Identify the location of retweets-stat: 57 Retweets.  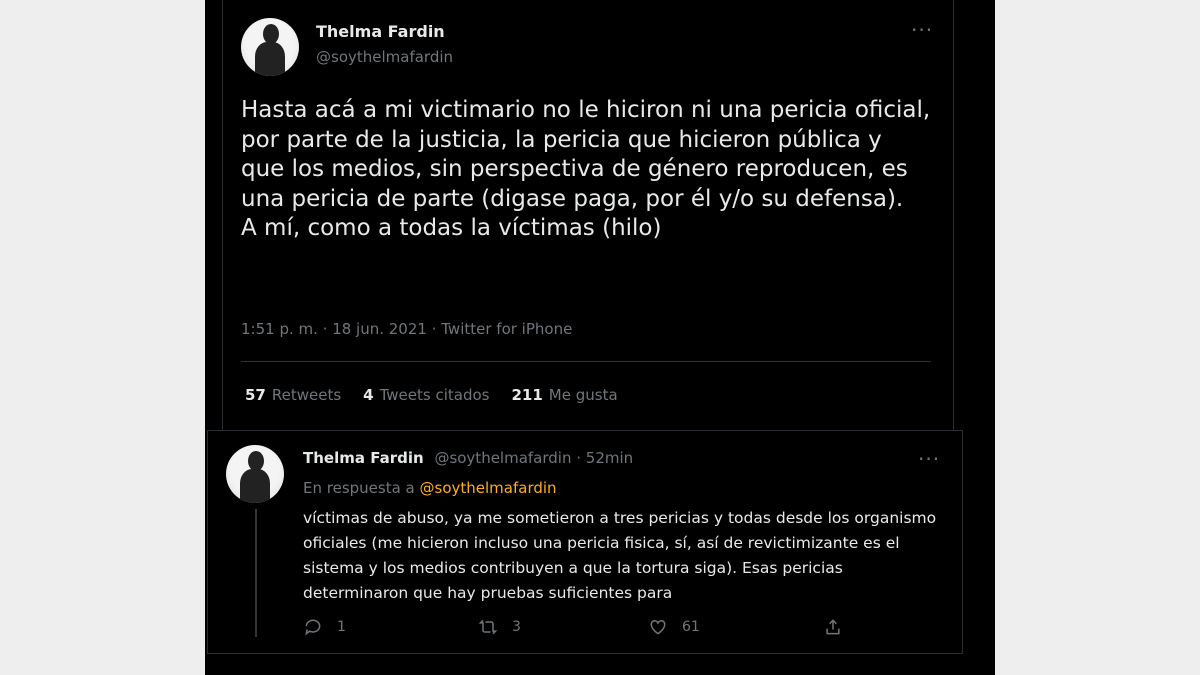
(293, 395).